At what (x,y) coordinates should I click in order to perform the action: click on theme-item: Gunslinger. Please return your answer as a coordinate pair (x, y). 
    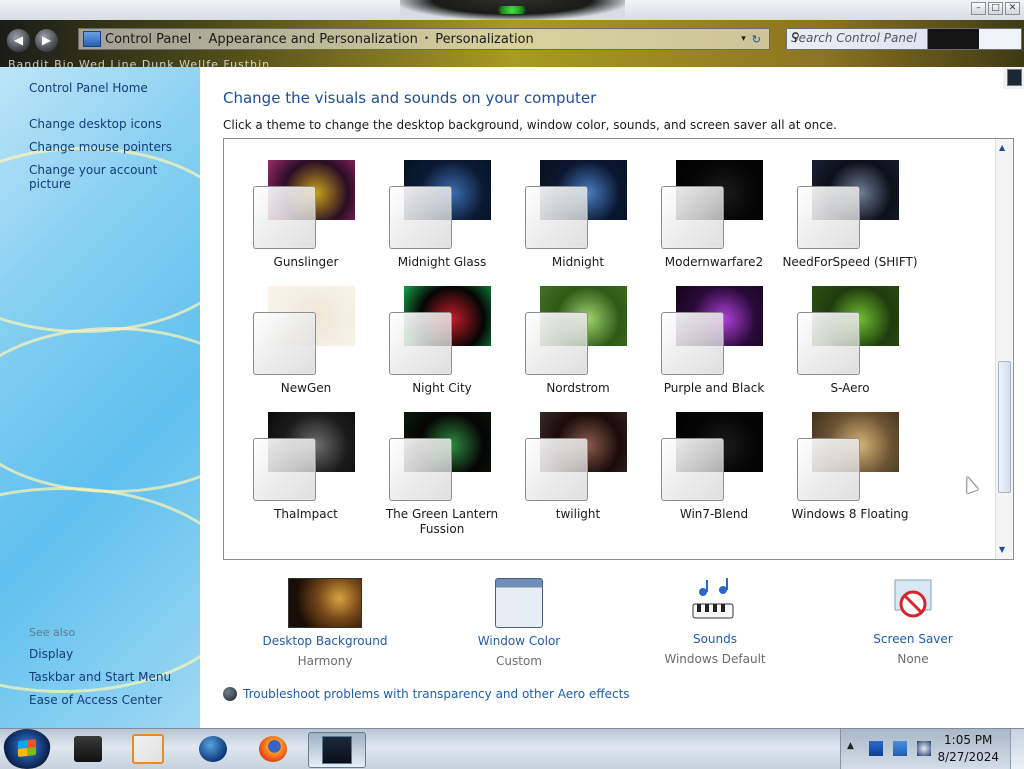
    Looking at the image, I should click on (306, 204).